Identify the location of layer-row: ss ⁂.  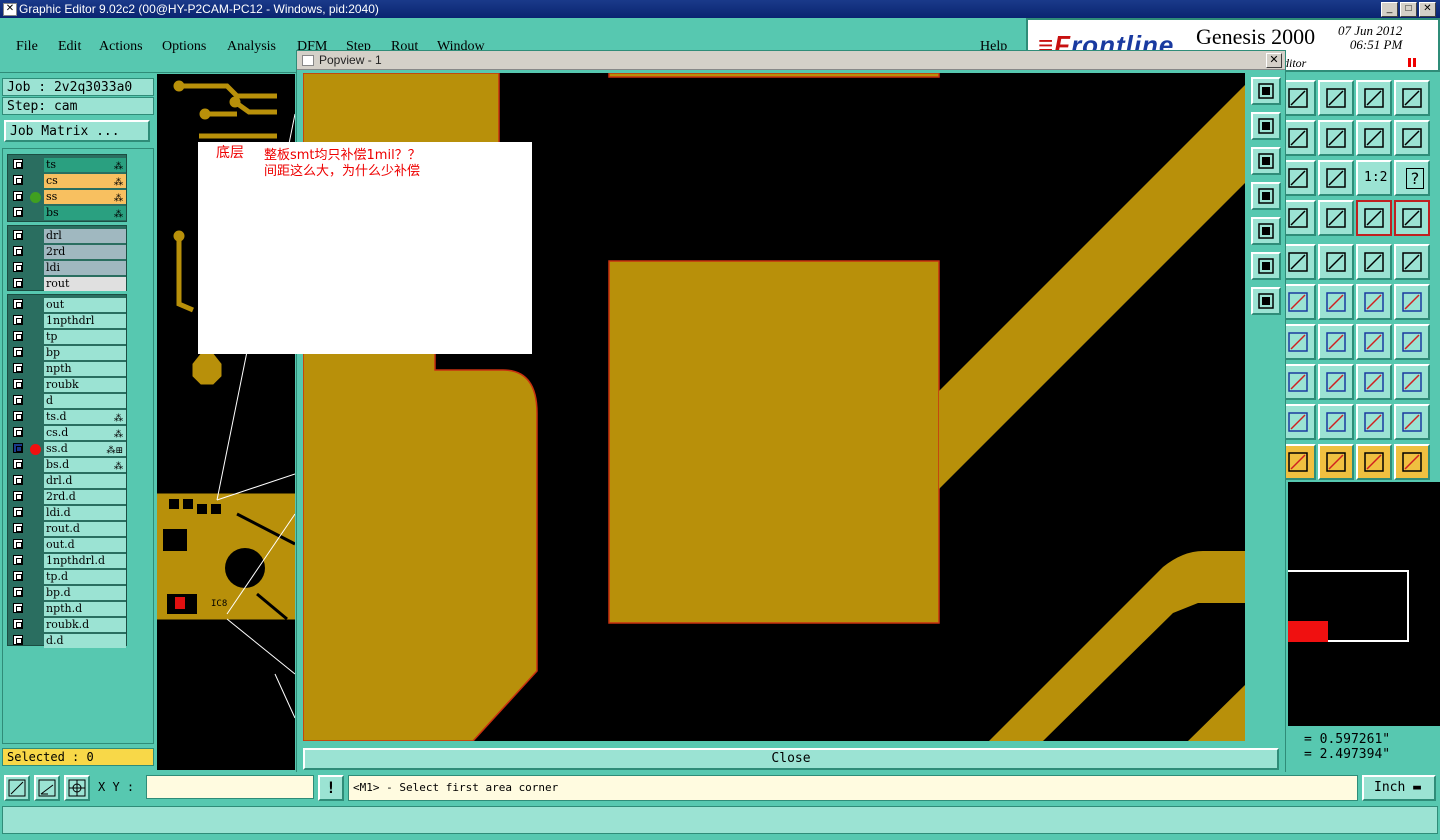
(68, 197).